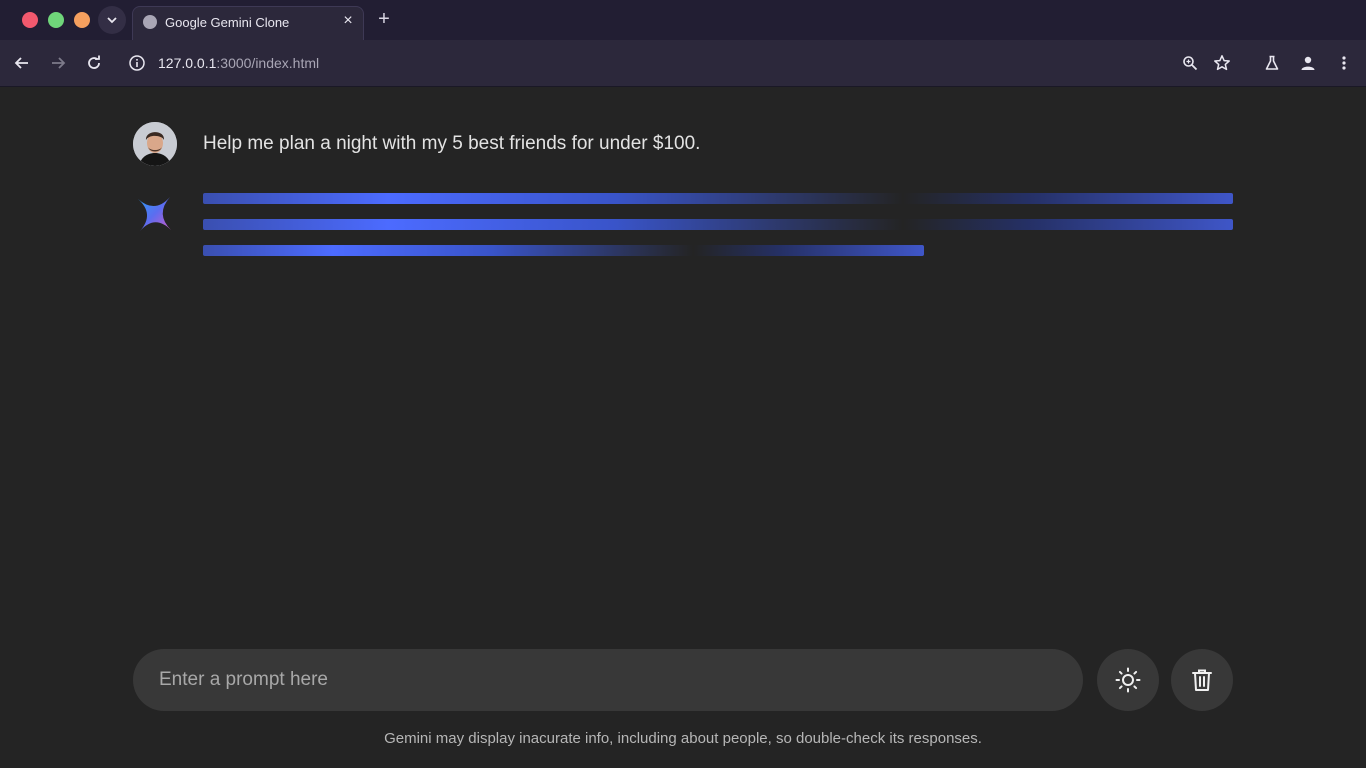 The height and width of the screenshot is (768, 1366). I want to click on reload-icon, so click(94, 62).